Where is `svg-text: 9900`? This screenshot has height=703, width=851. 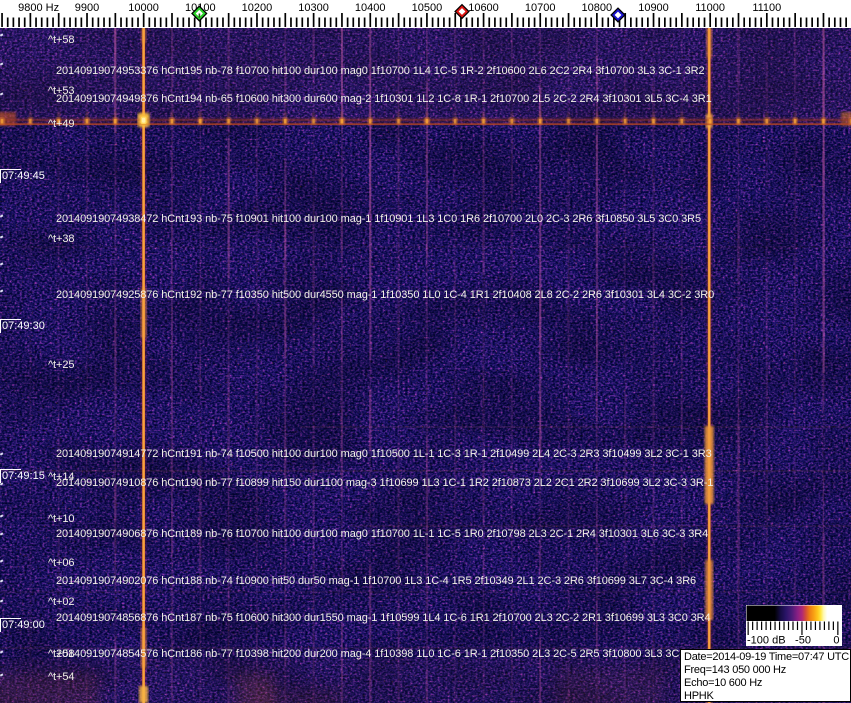
svg-text: 9900 is located at coordinates (87, 8).